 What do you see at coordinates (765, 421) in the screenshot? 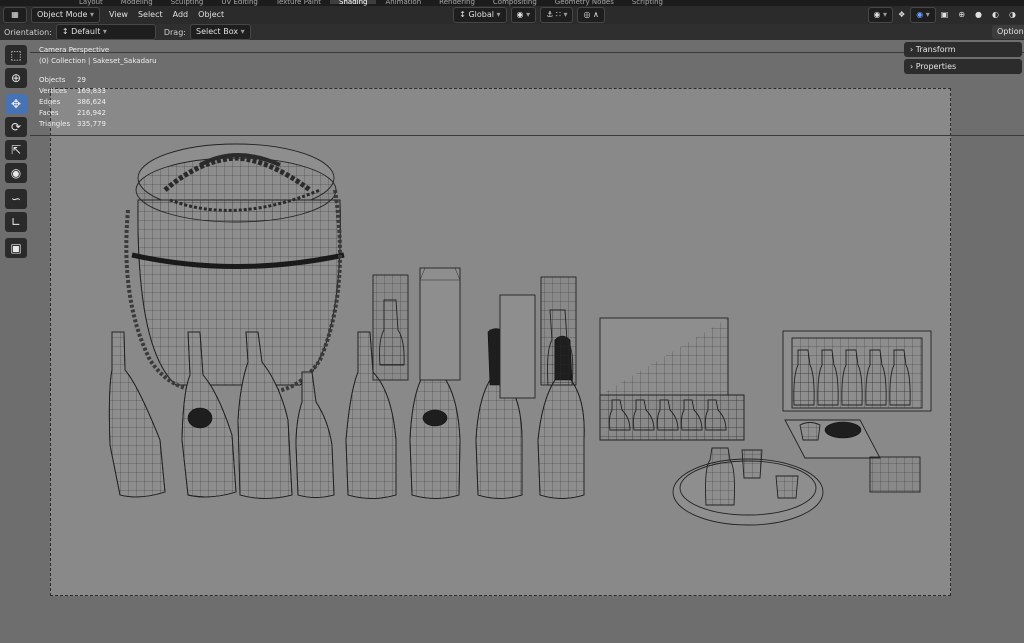
I see `sake-set-group` at bounding box center [765, 421].